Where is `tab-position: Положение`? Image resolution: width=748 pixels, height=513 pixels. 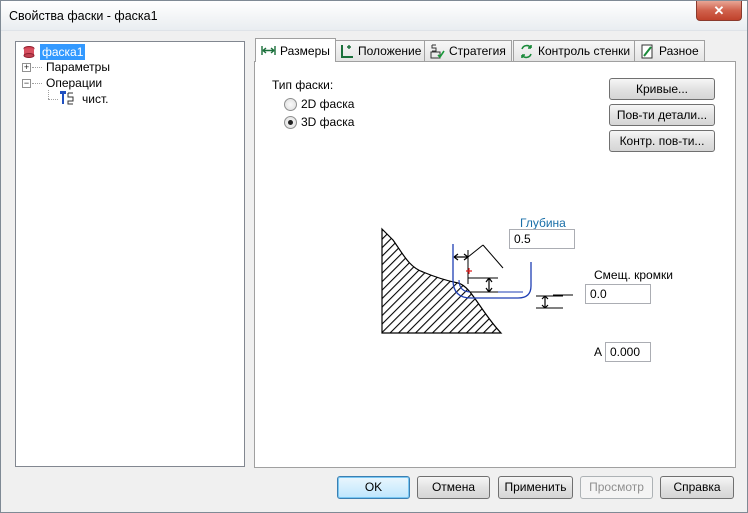
tab-position: Положение is located at coordinates (380, 50).